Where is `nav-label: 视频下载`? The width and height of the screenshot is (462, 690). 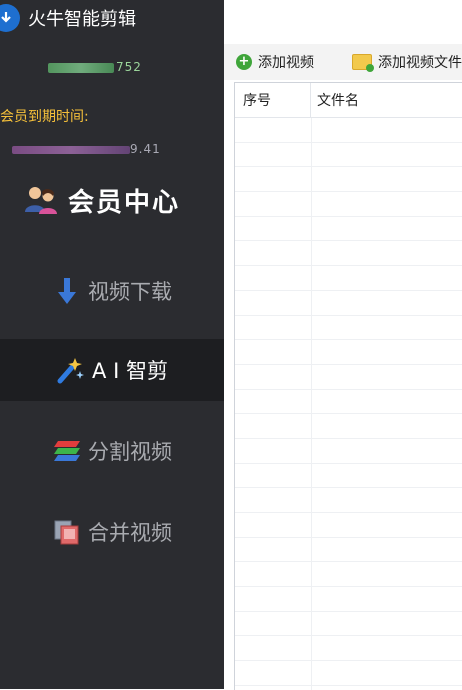 nav-label: 视频下载 is located at coordinates (130, 292).